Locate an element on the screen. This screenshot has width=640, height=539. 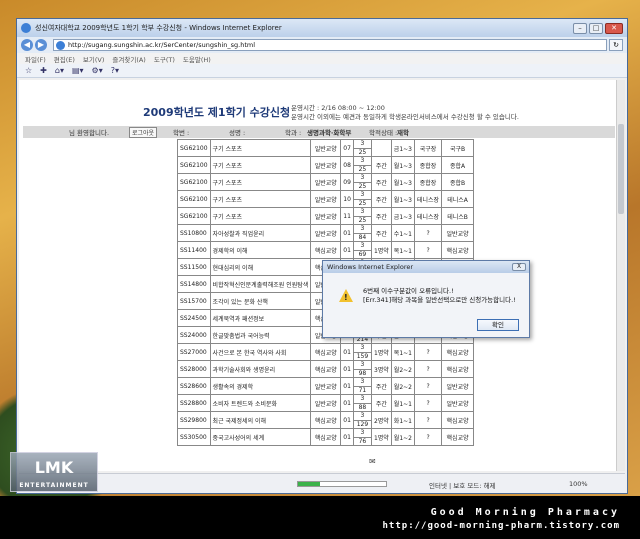
course-row: SG62100 구기 스포츠 일반교양 11 3 주간 금1~3 테니스장 테니스B is located at coordinates (326, 216).